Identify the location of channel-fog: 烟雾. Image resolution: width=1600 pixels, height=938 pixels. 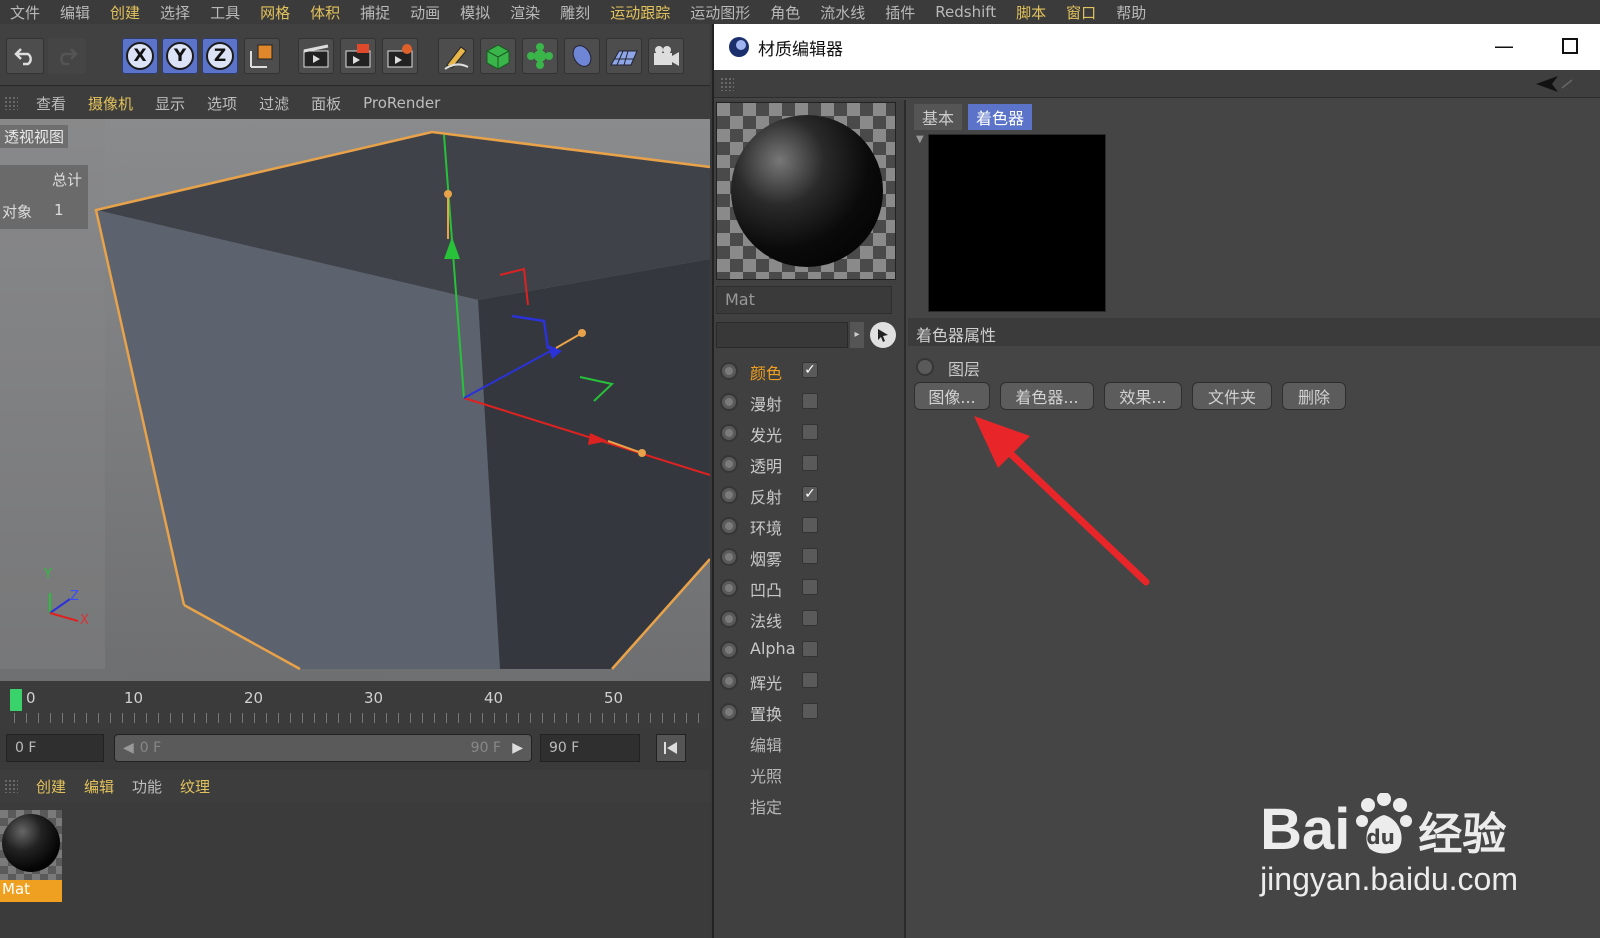
(809, 557).